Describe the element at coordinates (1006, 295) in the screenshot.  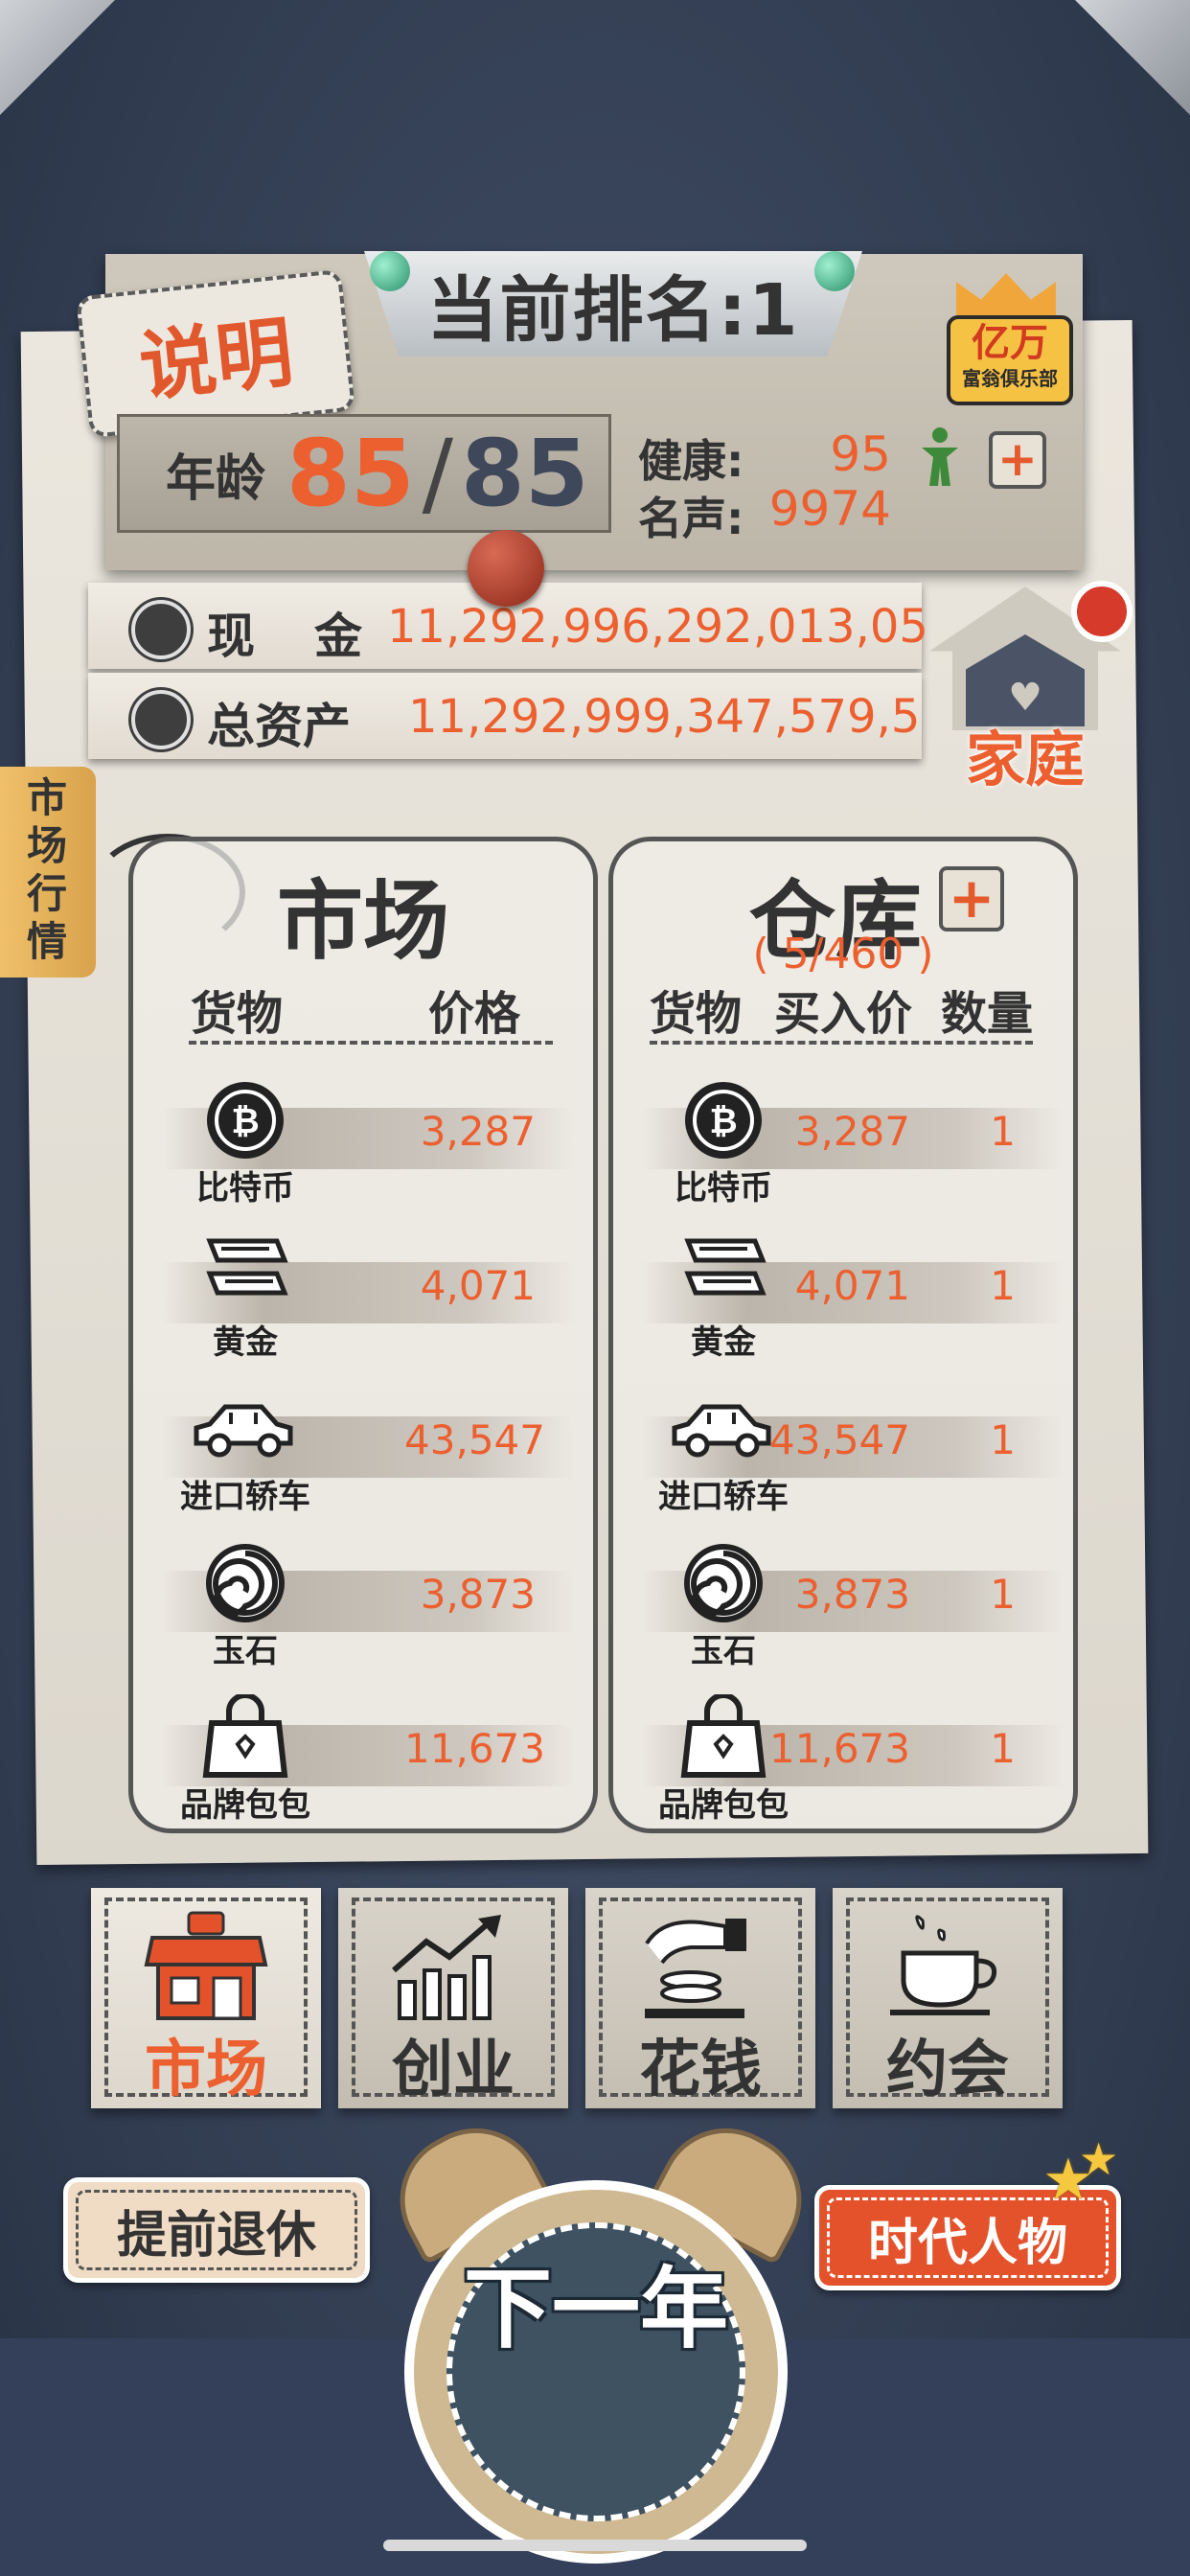
I see `crown-icon` at that location.